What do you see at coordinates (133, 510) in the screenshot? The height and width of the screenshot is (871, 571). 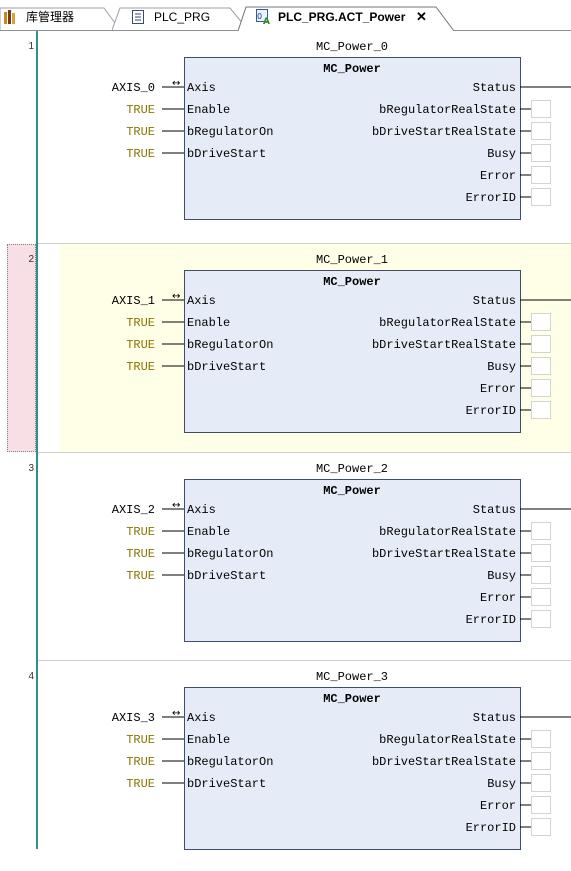 I see `axis-variable: AXIS_2` at bounding box center [133, 510].